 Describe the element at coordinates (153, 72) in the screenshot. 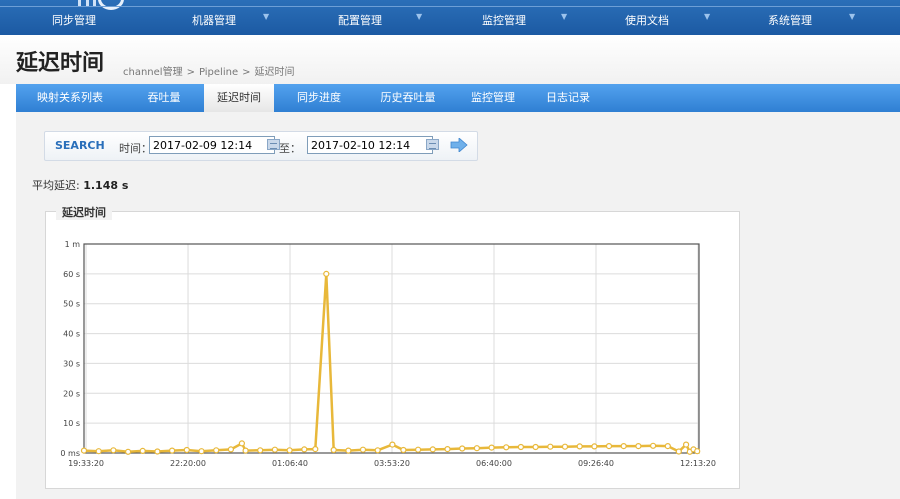

I see `breadcrumb-channel: channel管理` at that location.